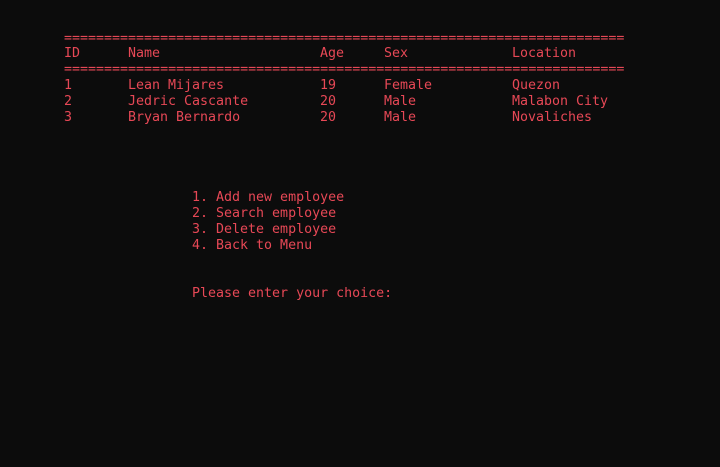 The height and width of the screenshot is (467, 720). What do you see at coordinates (360, 102) in the screenshot?
I see `table-row: 2 Jedric Cascante 20 Male Malabon City` at bounding box center [360, 102].